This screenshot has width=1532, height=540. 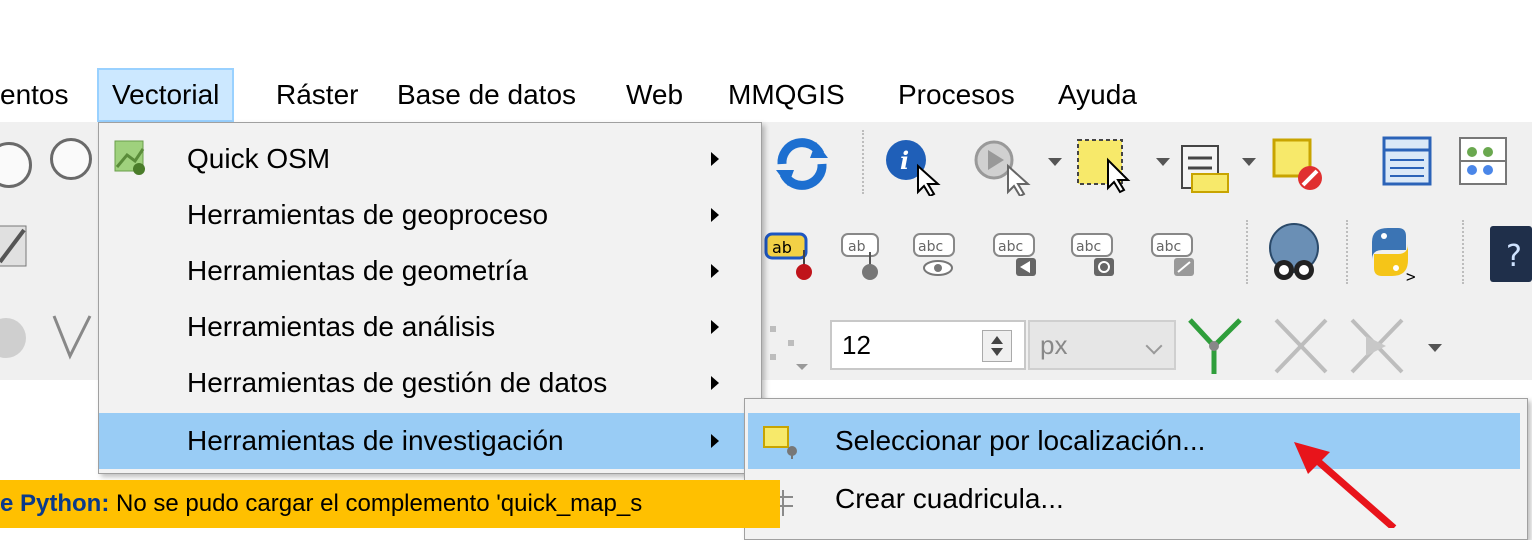 What do you see at coordinates (1345, 485) in the screenshot?
I see `annotation-arrow-icon` at bounding box center [1345, 485].